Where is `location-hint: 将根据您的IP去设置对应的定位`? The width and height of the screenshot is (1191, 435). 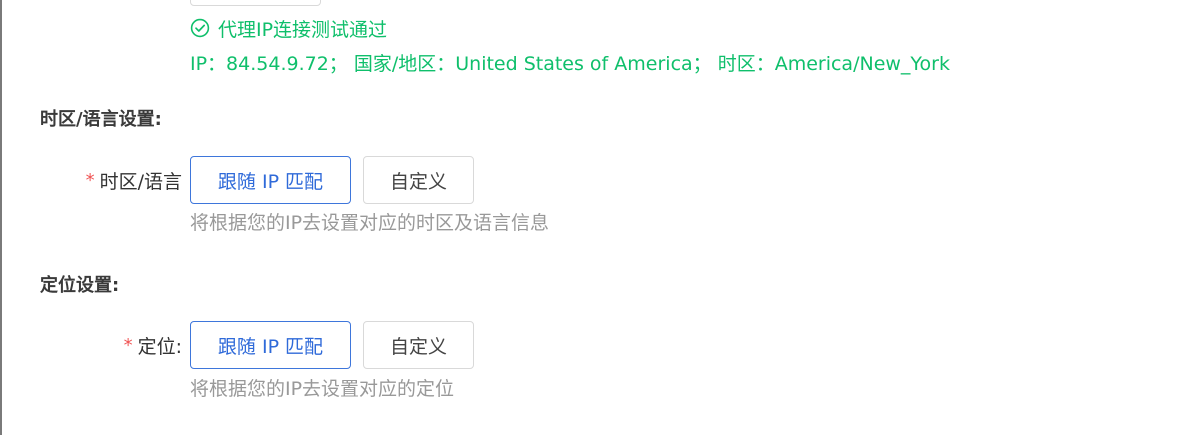
location-hint: 将根据您的IP去设置对应的定位 is located at coordinates (322, 389).